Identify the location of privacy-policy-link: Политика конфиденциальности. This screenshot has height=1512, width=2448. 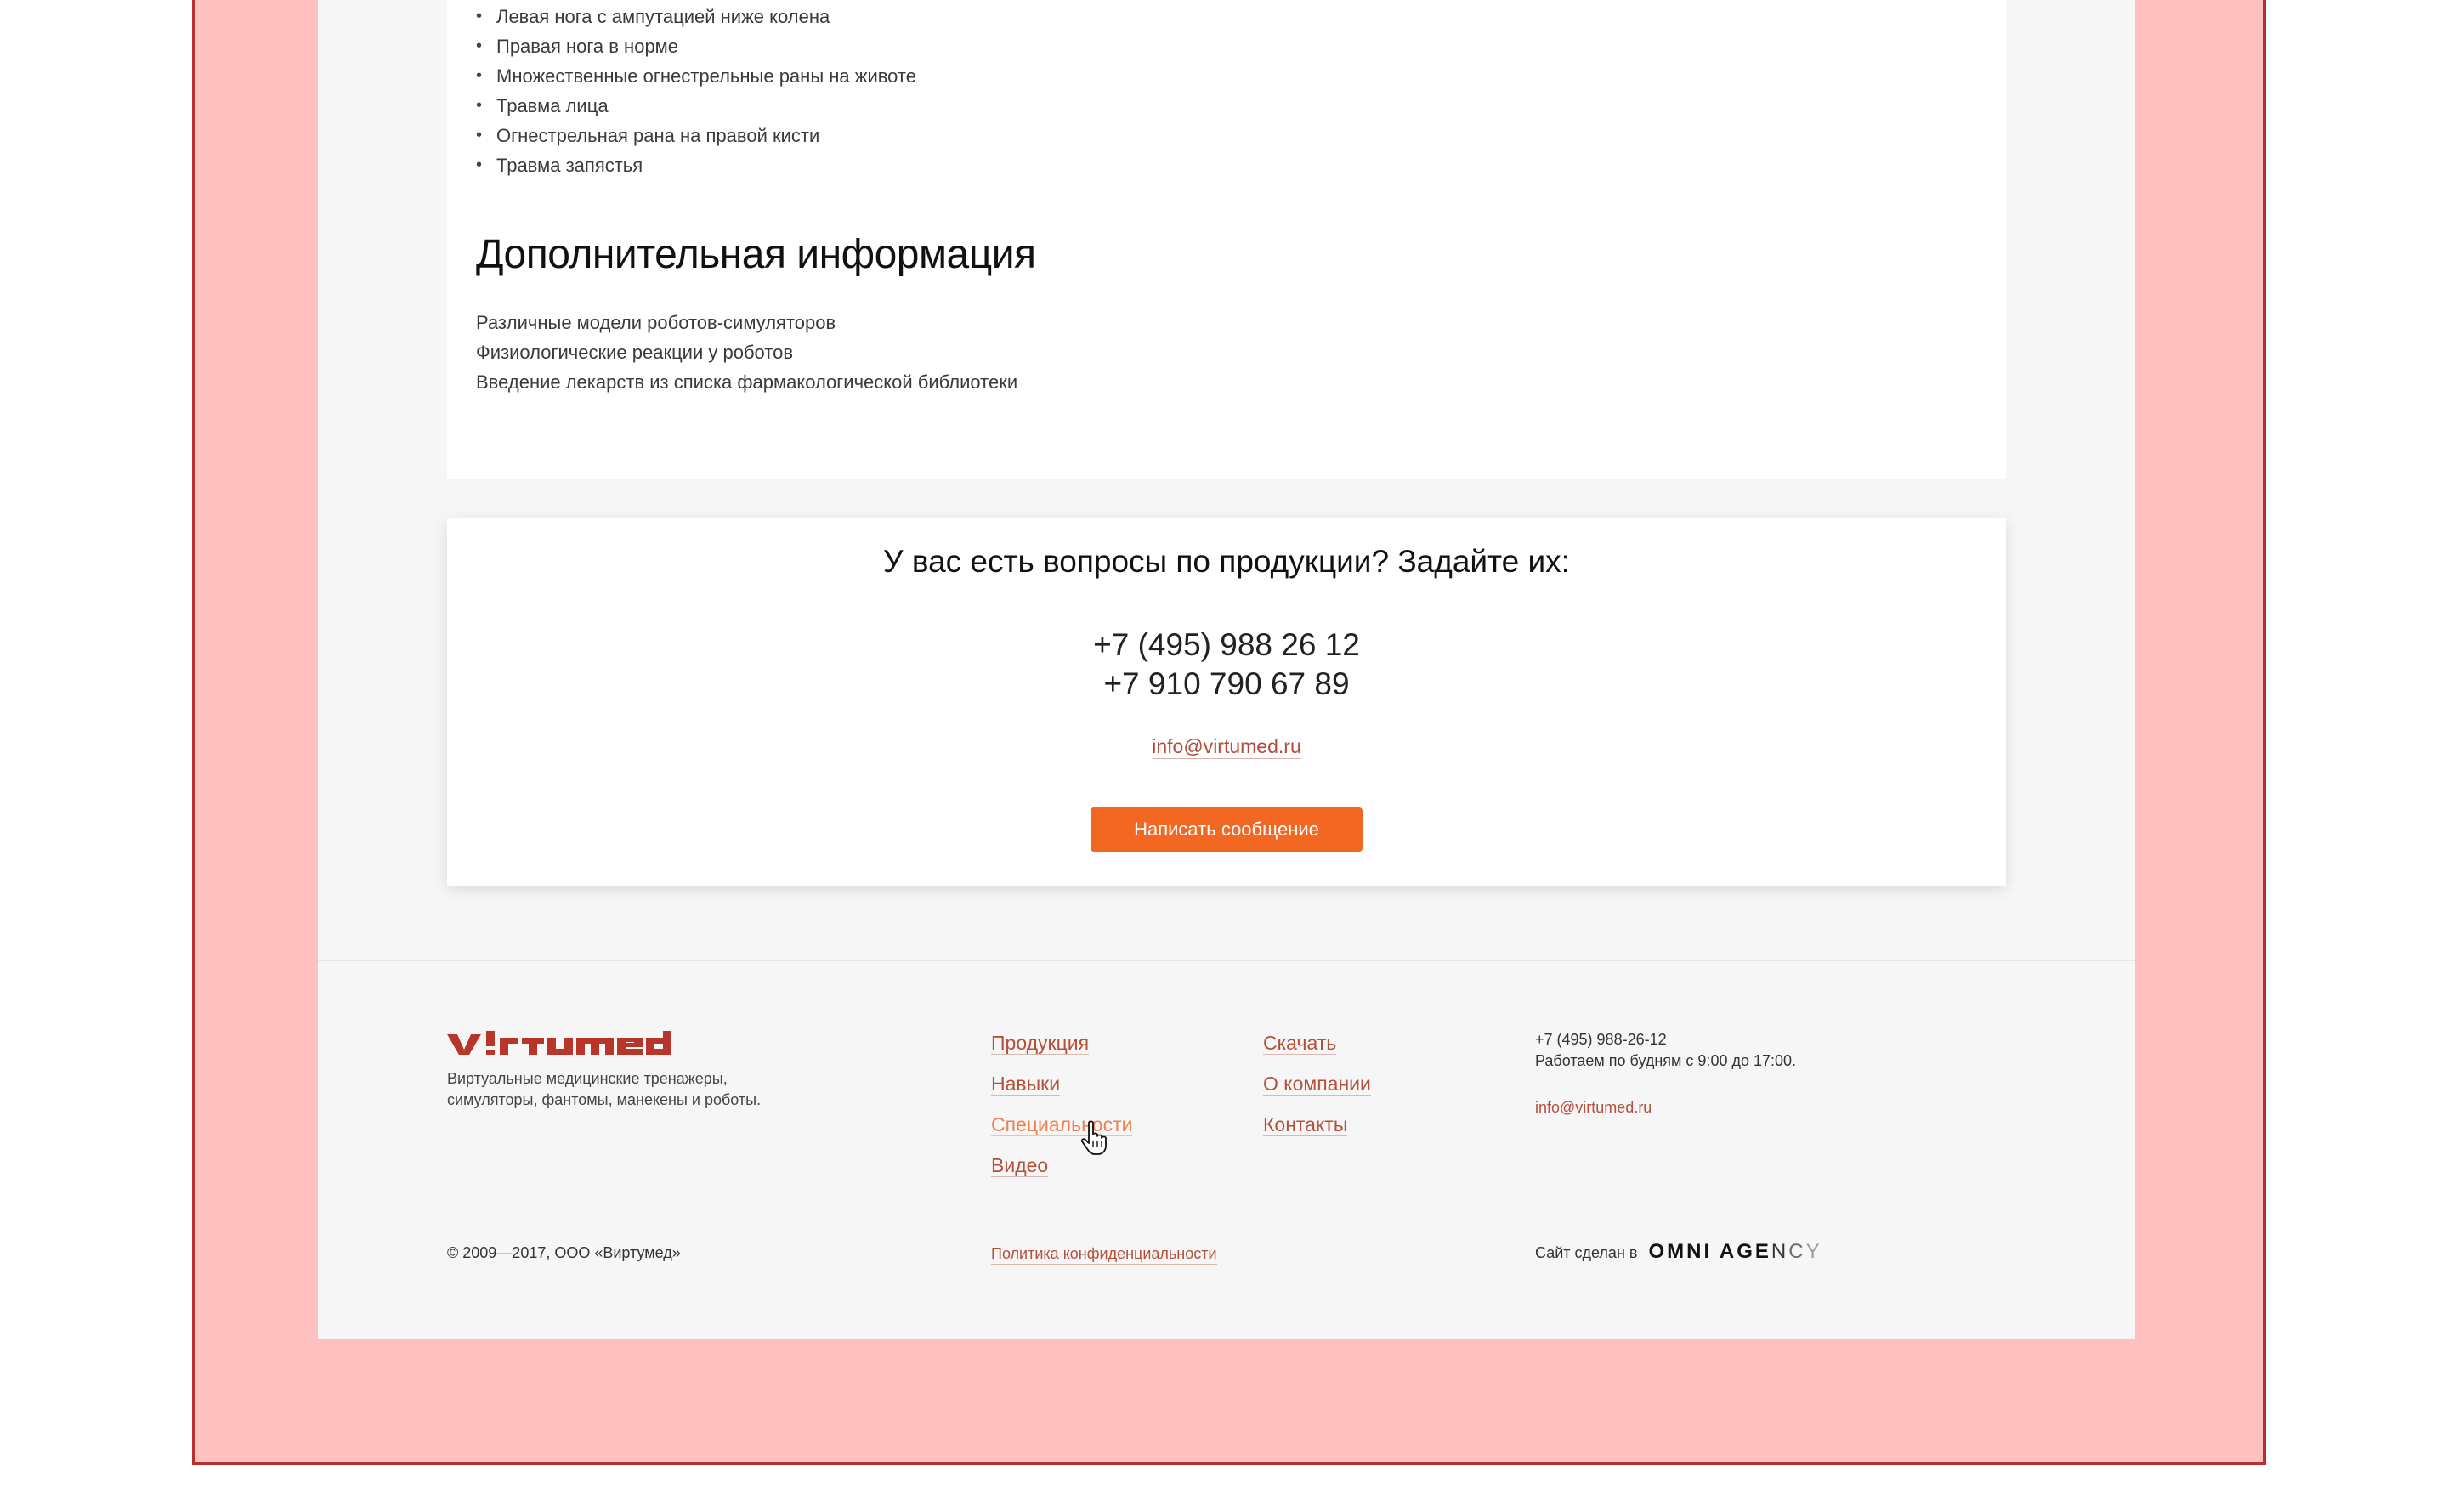
(1104, 1254).